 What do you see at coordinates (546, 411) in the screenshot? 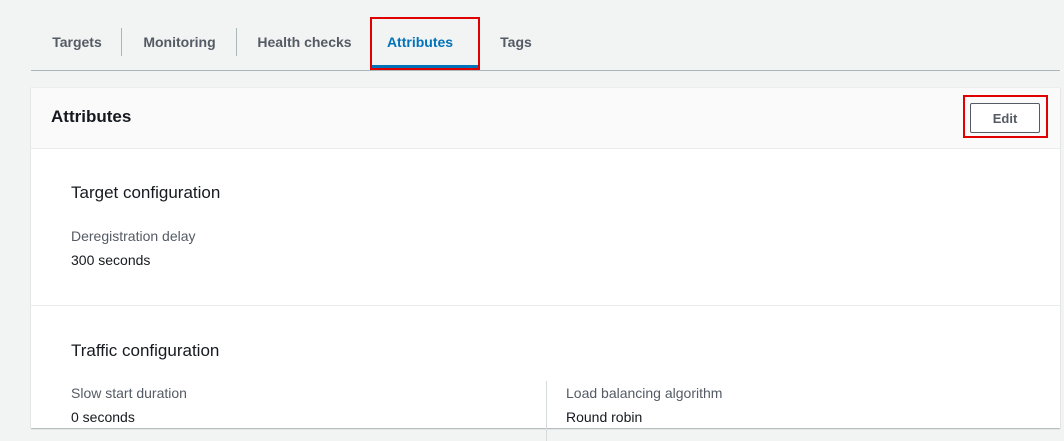
I see `column-divider` at bounding box center [546, 411].